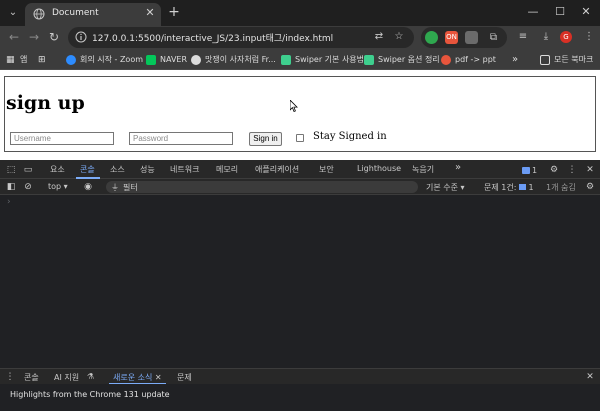 This screenshot has width=600, height=411. Describe the element at coordinates (62, 138) in the screenshot. I see `username-input` at that location.